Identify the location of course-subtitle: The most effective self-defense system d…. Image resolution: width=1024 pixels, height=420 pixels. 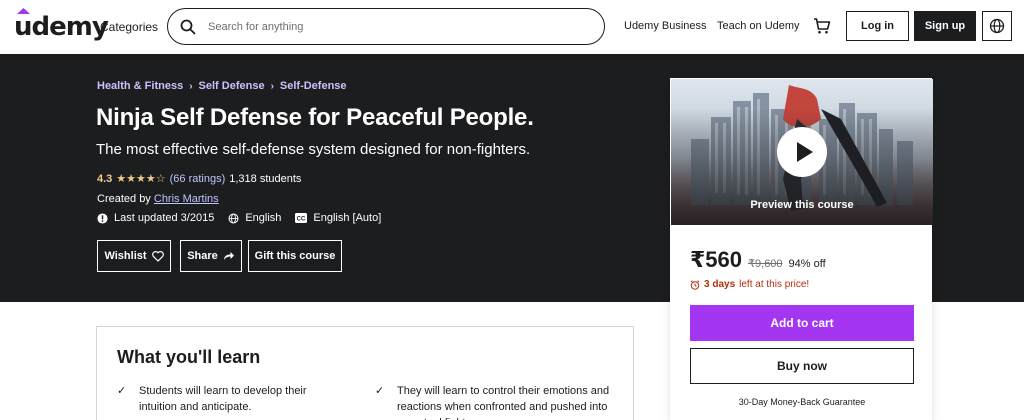
(313, 149).